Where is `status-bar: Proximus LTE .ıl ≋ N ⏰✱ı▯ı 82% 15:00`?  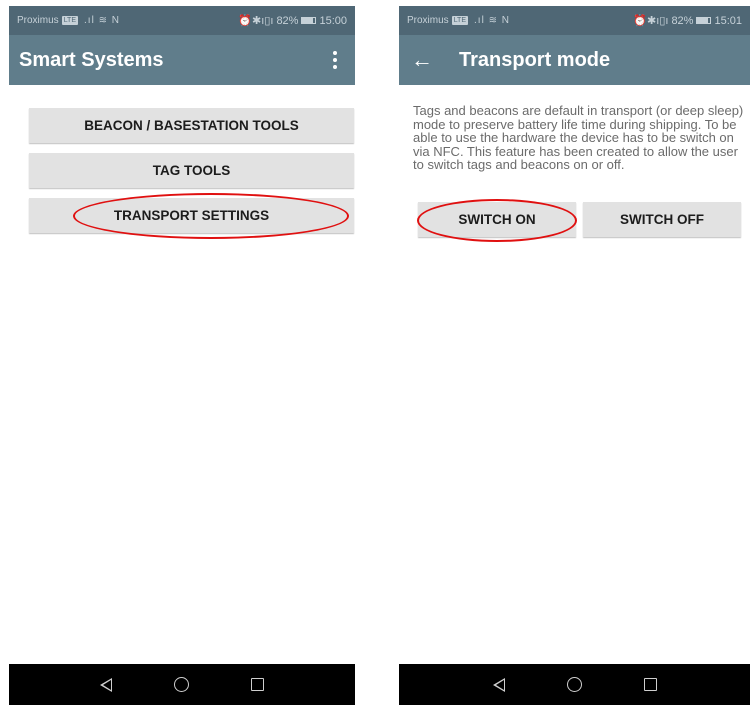
status-bar: Proximus LTE .ıl ≋ N ⏰✱ı▯ı 82% 15:00 is located at coordinates (182, 20).